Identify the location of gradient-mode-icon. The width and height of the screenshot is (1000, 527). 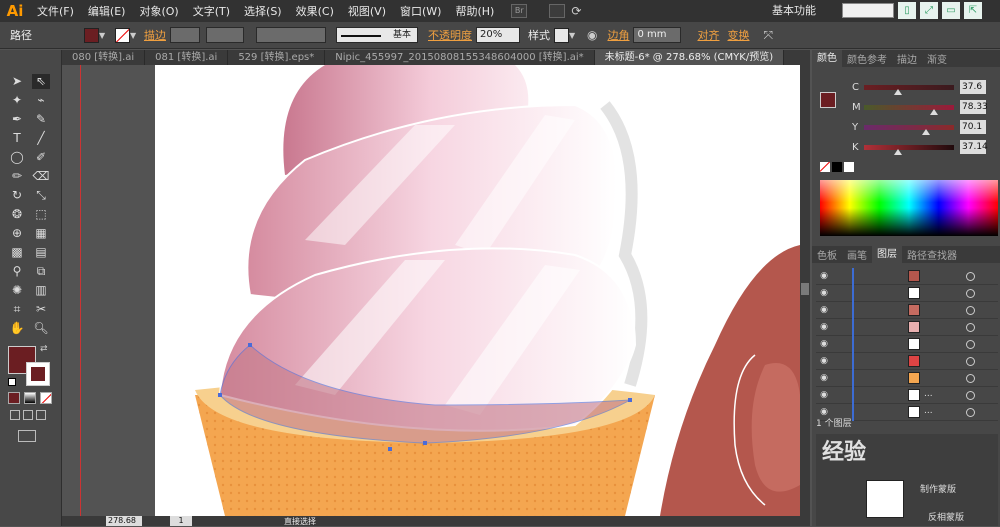
(30, 398).